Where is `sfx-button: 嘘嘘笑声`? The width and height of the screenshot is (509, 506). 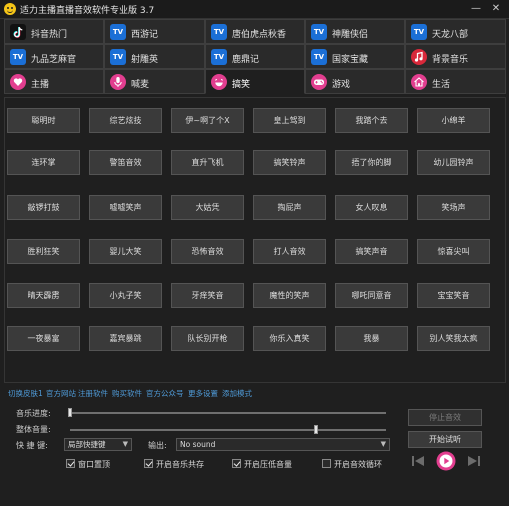 sfx-button: 嘘嘘笑声 is located at coordinates (125, 207).